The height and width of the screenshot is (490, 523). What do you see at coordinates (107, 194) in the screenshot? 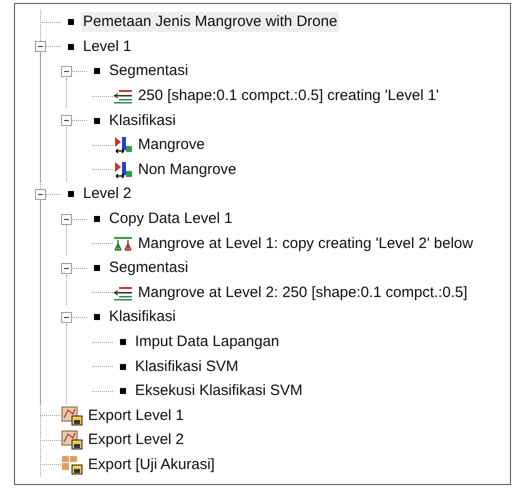
I see `tree-item-label: Level 2` at bounding box center [107, 194].